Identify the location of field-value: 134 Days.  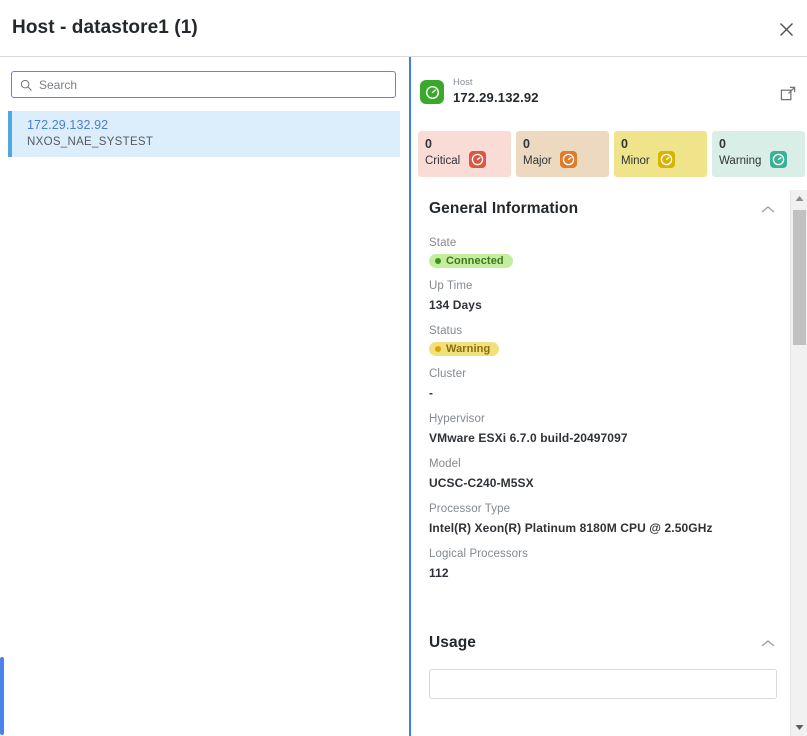
(455, 305).